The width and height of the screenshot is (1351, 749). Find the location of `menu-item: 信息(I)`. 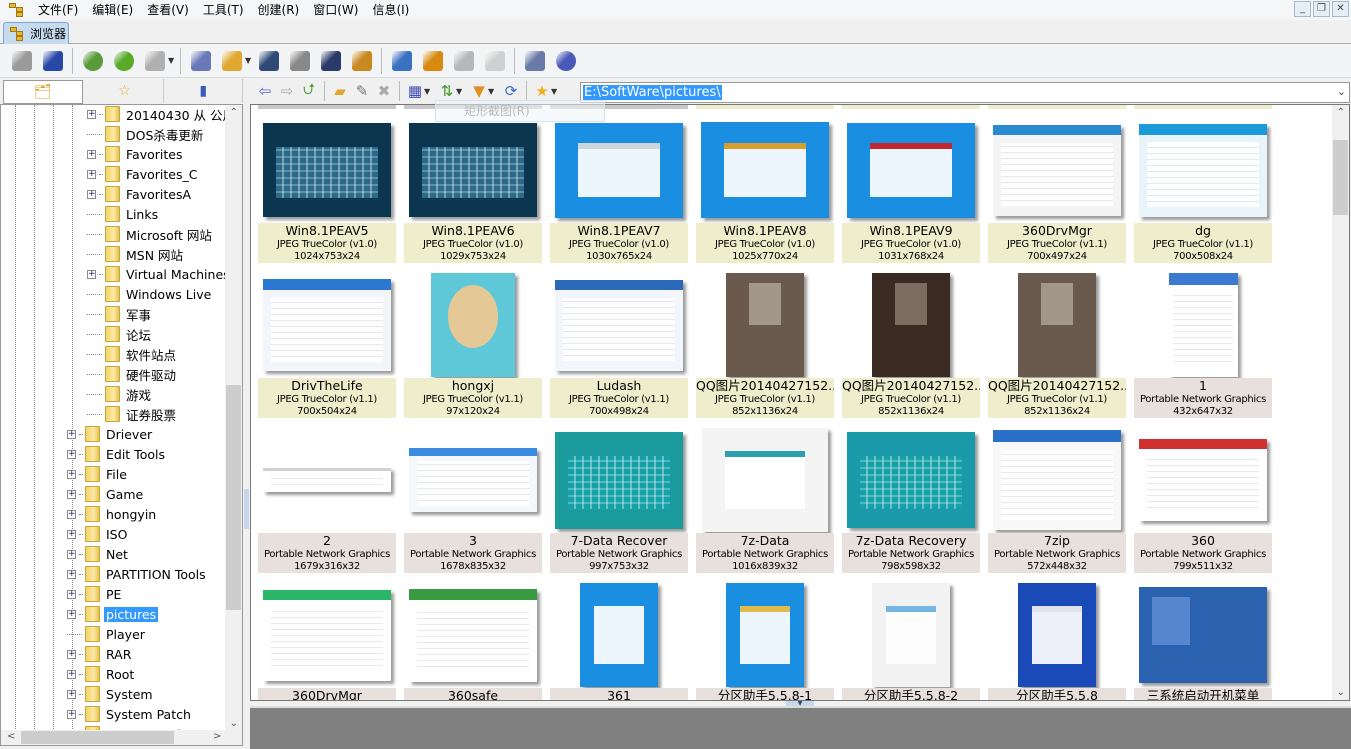

menu-item: 信息(I) is located at coordinates (390, 10).